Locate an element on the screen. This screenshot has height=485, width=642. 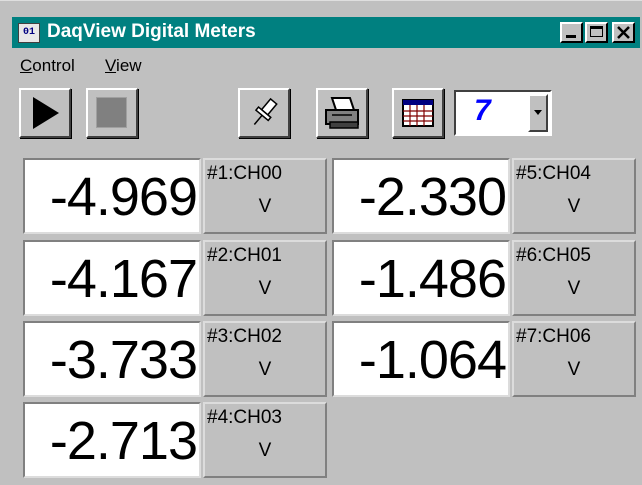
pin-button is located at coordinates (264, 113).